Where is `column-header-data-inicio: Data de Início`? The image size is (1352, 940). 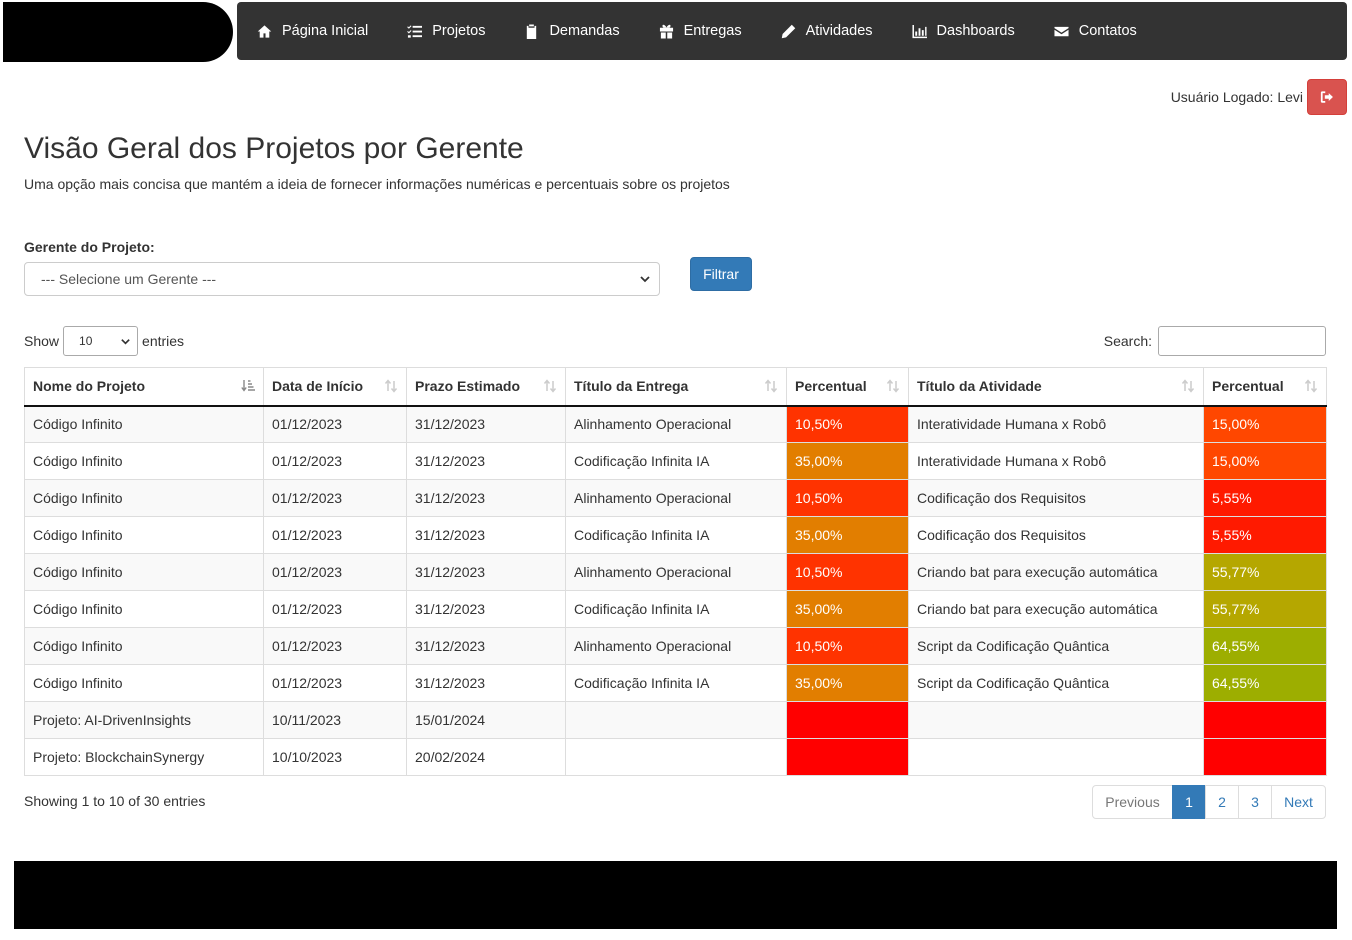
column-header-data-inicio: Data de Início is located at coordinates (335, 387).